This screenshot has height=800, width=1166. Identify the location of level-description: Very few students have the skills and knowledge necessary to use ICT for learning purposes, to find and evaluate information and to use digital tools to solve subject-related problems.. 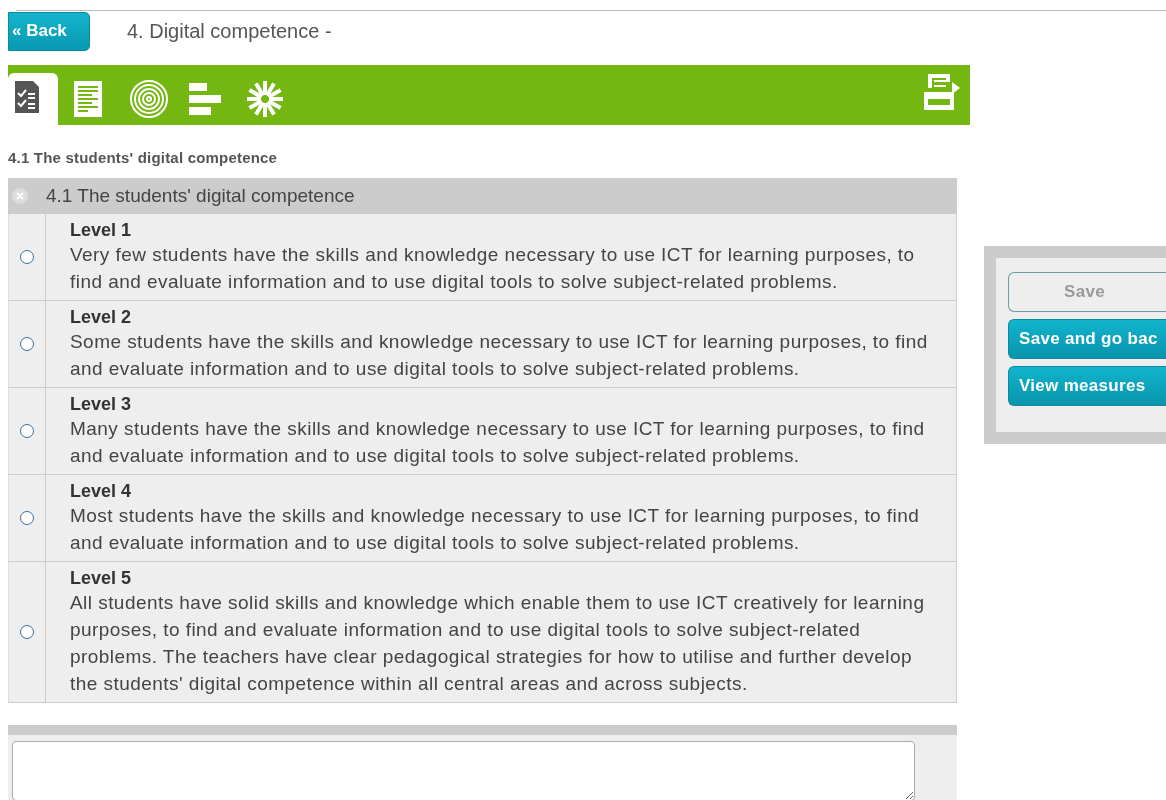
(493, 268).